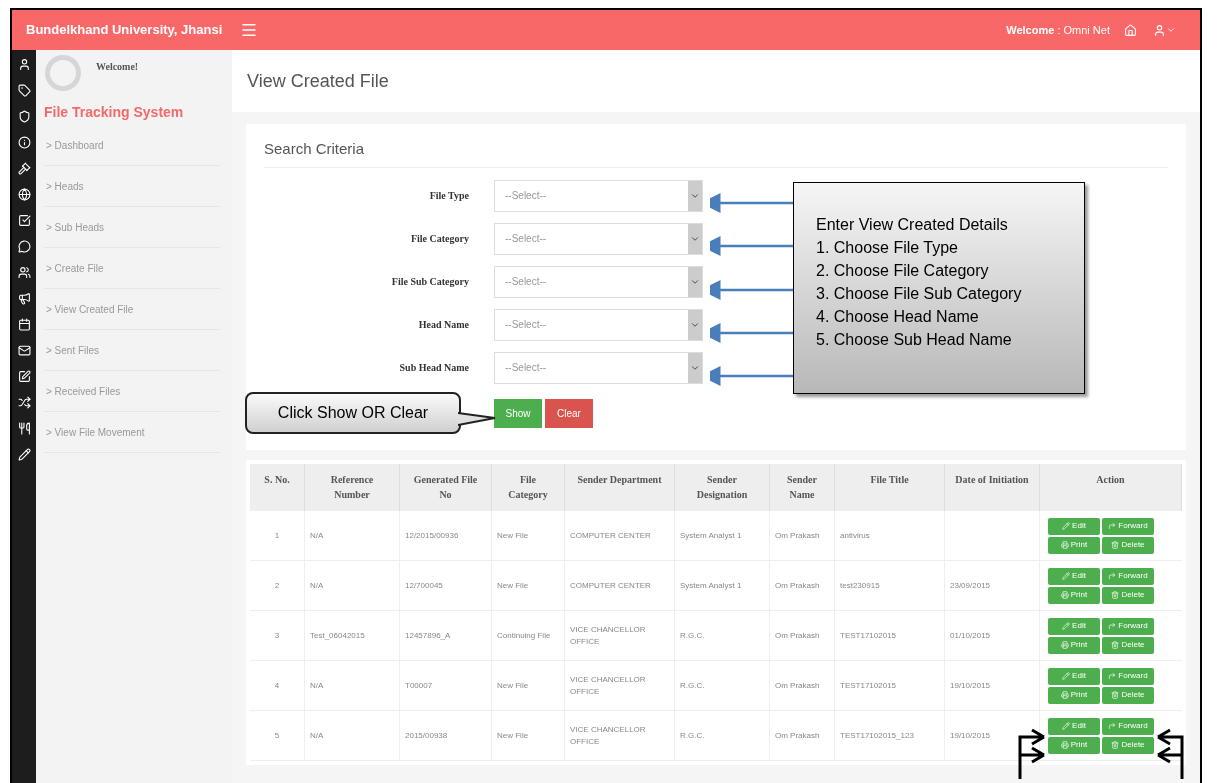  I want to click on column-header: Sender Department, so click(620, 487).